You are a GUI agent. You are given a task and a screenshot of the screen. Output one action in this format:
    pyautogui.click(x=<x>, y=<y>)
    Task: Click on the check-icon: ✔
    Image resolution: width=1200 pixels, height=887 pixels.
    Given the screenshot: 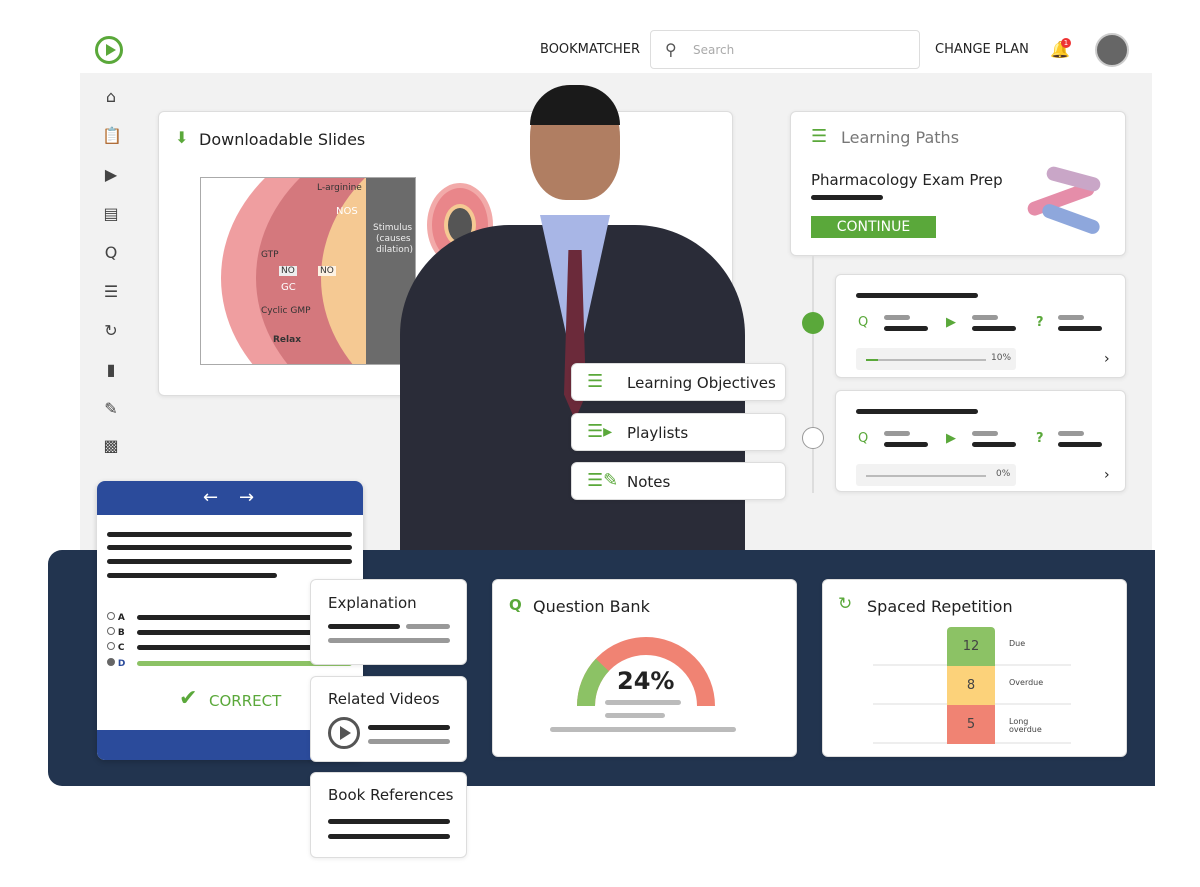 What is the action you would take?
    pyautogui.click(x=188, y=698)
    